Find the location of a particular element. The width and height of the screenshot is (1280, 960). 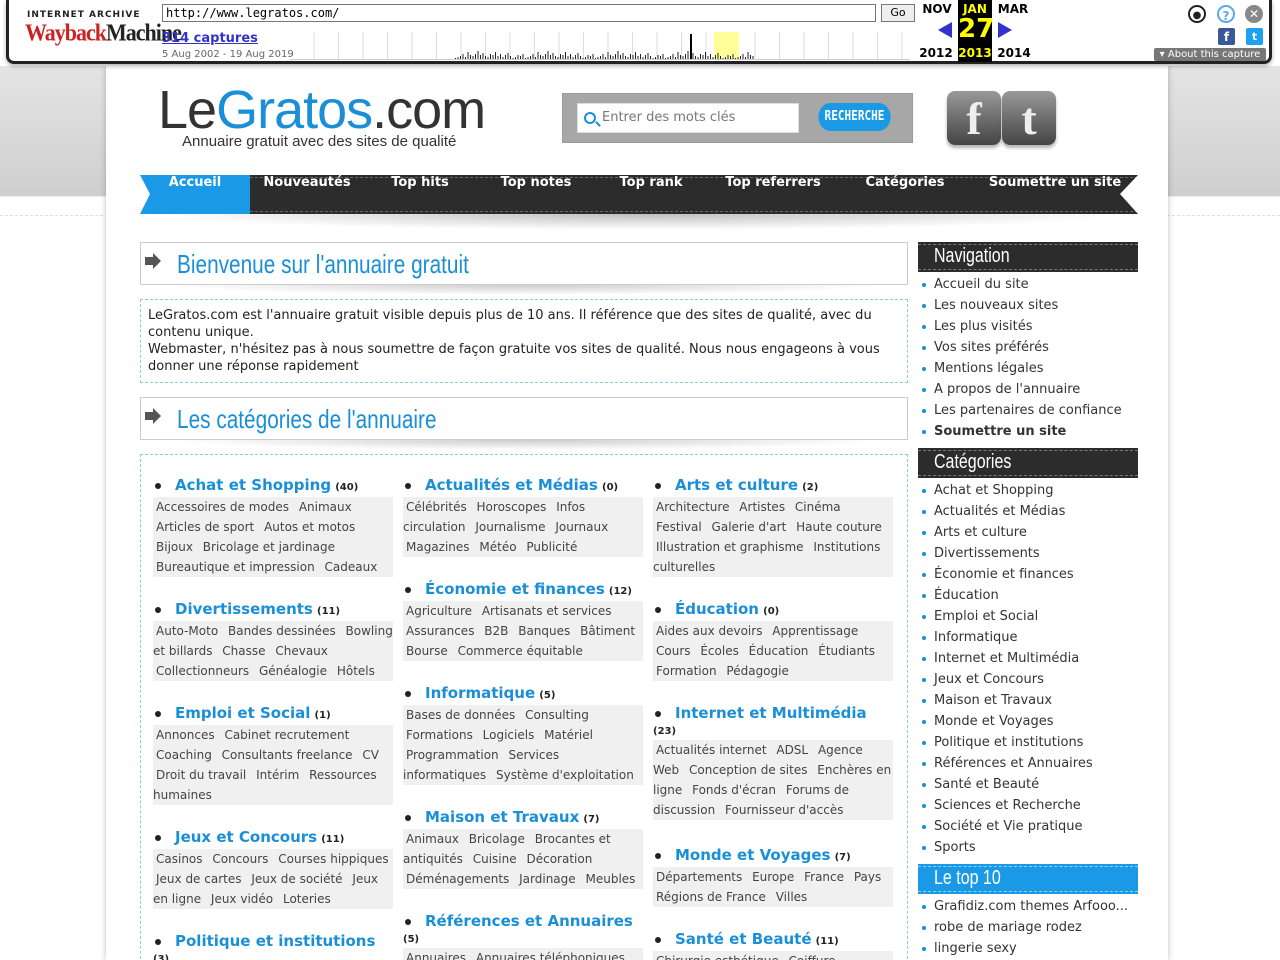

subcategory-link: Décoration is located at coordinates (559, 859).